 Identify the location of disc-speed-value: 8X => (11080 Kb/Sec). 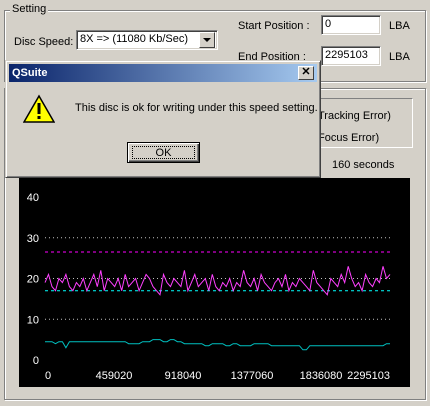
(134, 39).